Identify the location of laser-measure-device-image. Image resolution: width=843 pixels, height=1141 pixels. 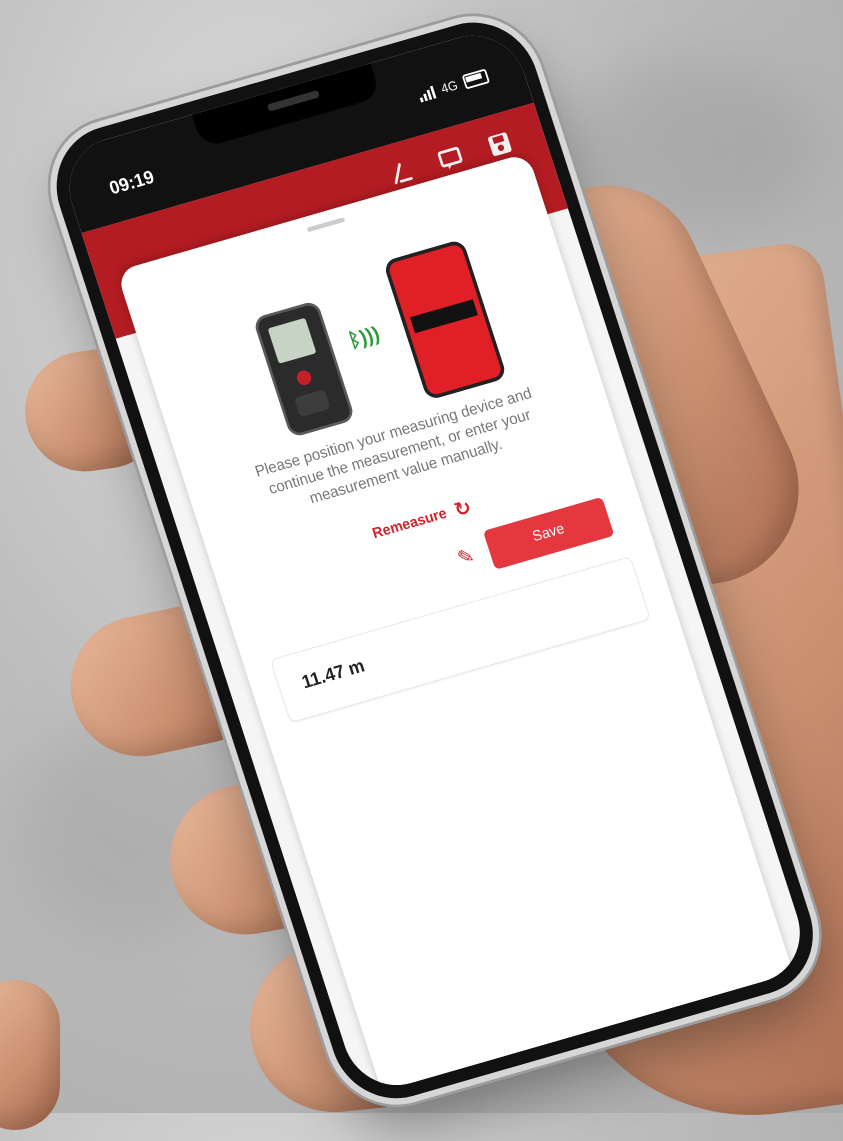
(304, 369).